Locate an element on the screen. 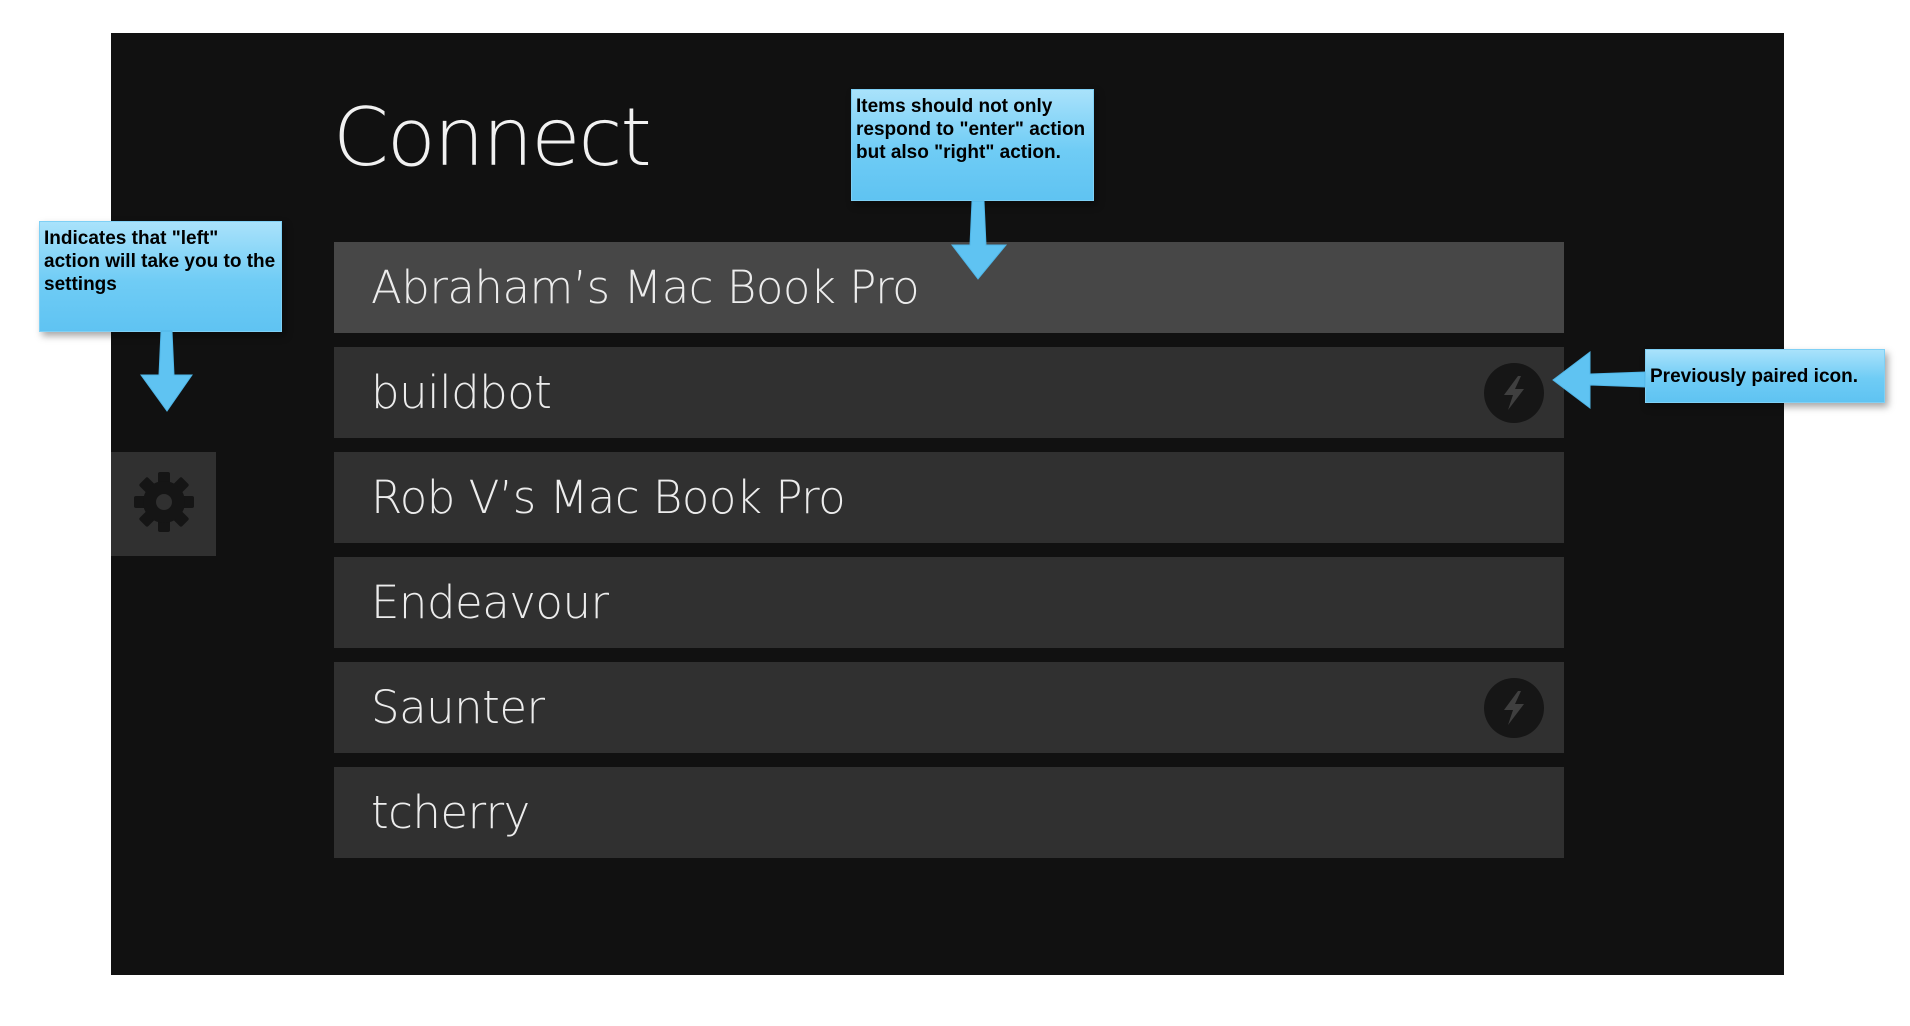 This screenshot has width=1910, height=1026. device-item: Endeavour is located at coordinates (949, 602).